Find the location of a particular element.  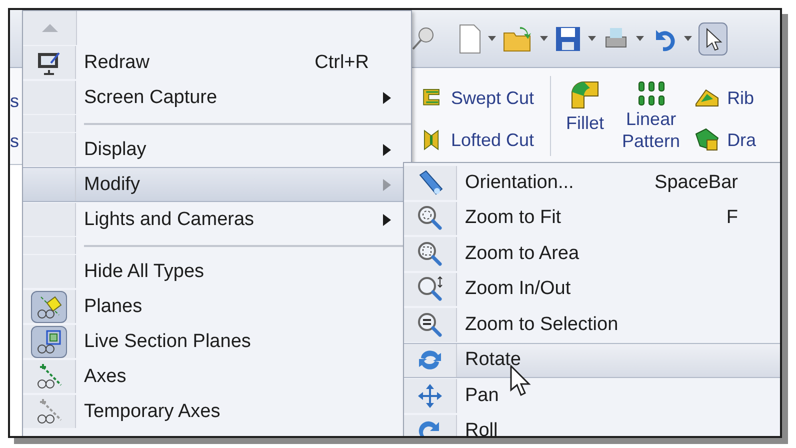

menu-label: Pan is located at coordinates (482, 395).